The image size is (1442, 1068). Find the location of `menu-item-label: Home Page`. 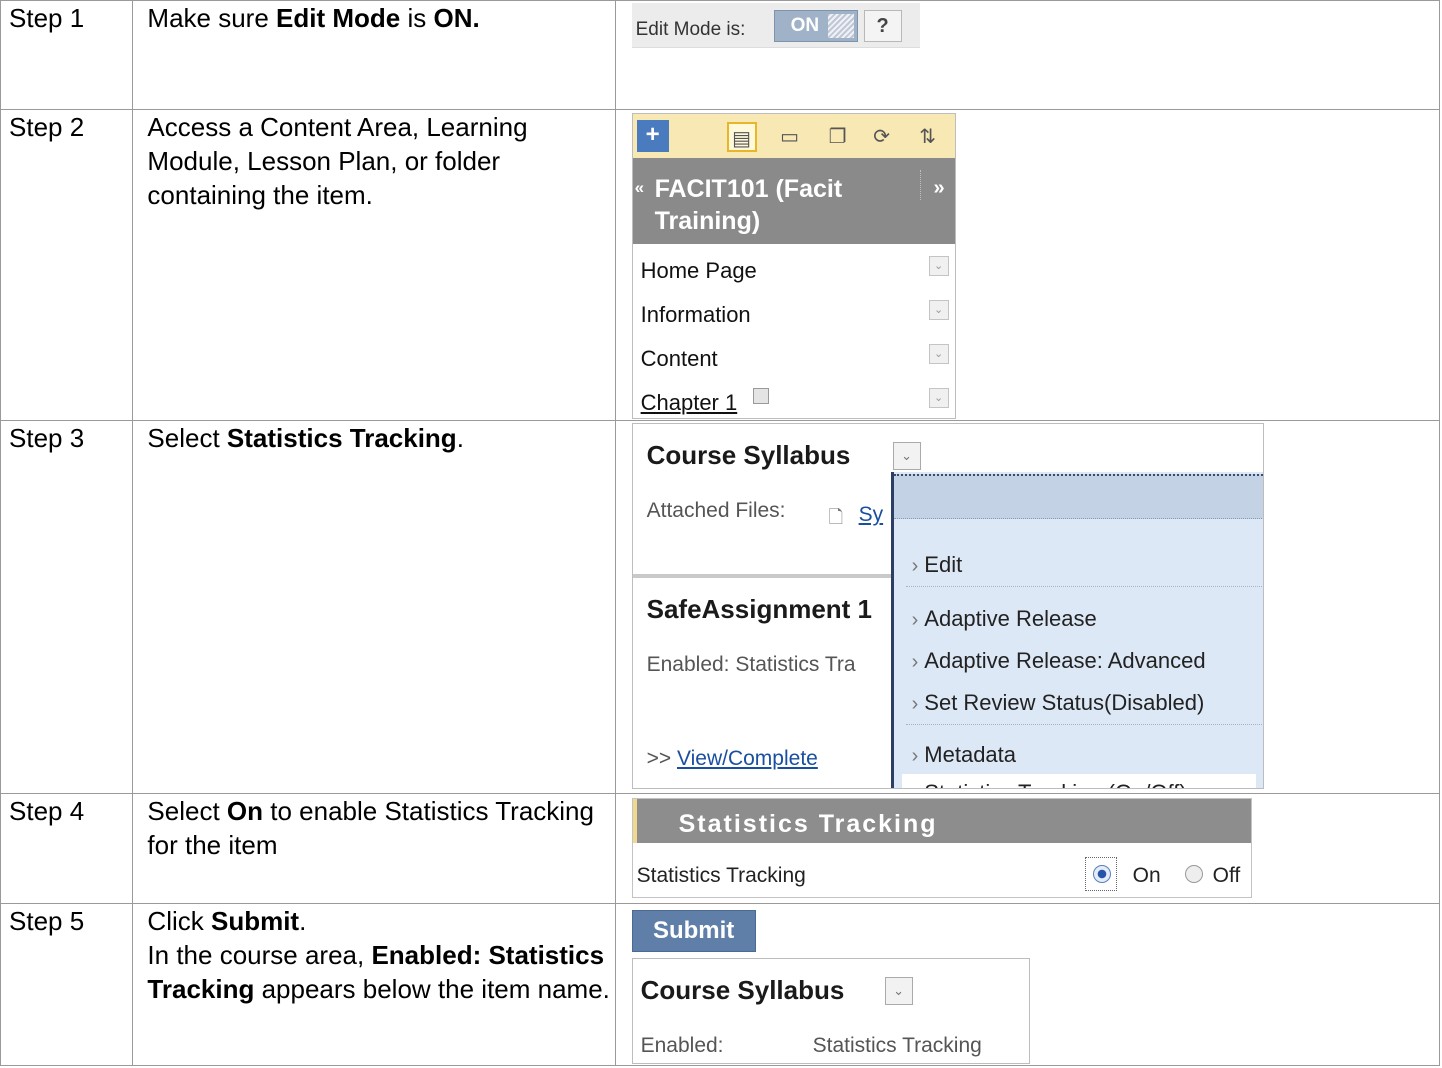

menu-item-label: Home Page is located at coordinates (698, 270).